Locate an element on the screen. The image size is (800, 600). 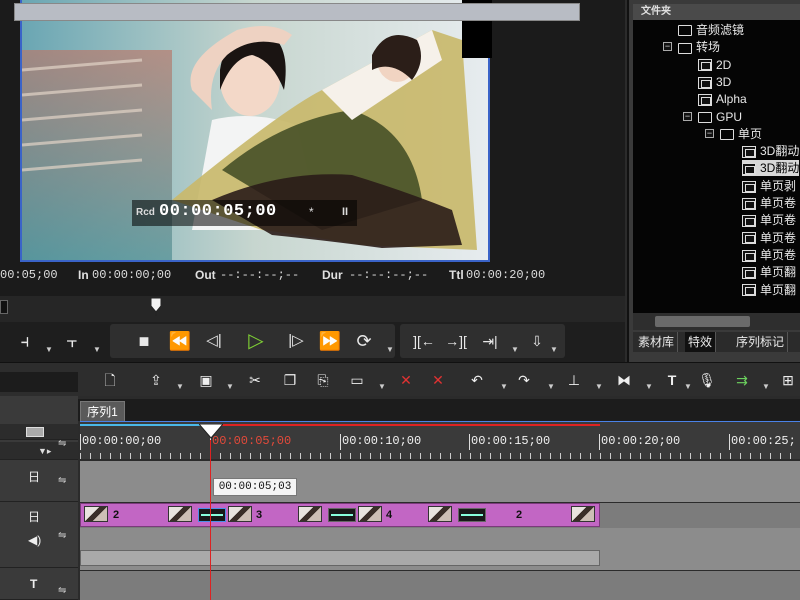
export-dropdown-icon: ▼ is located at coordinates (554, 349).